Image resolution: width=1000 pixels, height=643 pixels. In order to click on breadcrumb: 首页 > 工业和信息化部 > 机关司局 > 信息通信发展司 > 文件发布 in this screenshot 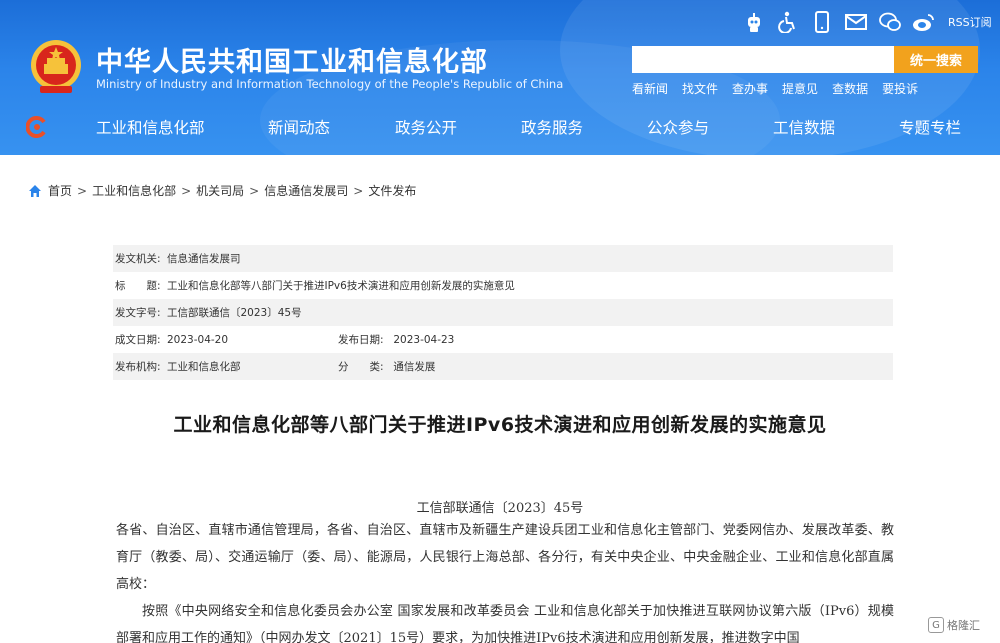, I will do `click(222, 190)`.